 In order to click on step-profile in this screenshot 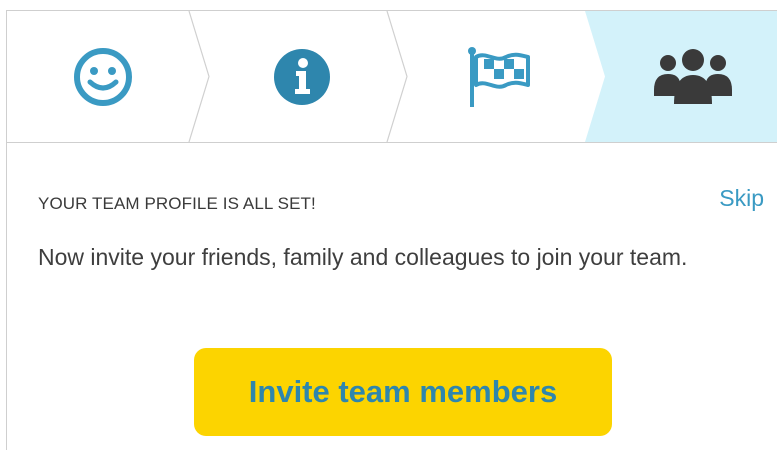, I will do `click(103, 76)`.